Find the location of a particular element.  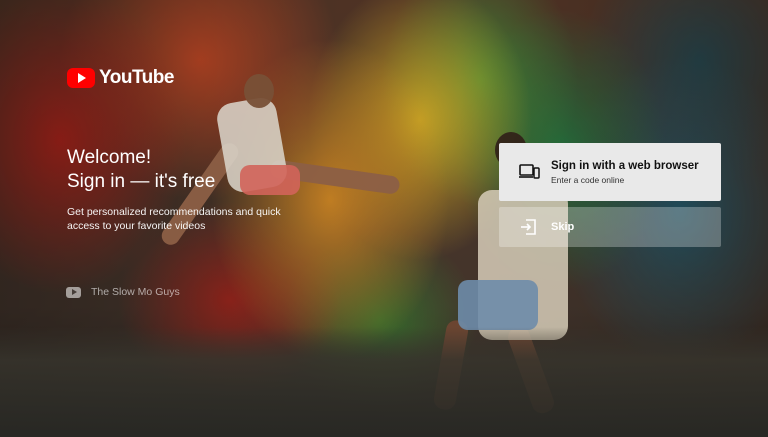

channel-name: The Slow Mo Guys is located at coordinates (135, 292).